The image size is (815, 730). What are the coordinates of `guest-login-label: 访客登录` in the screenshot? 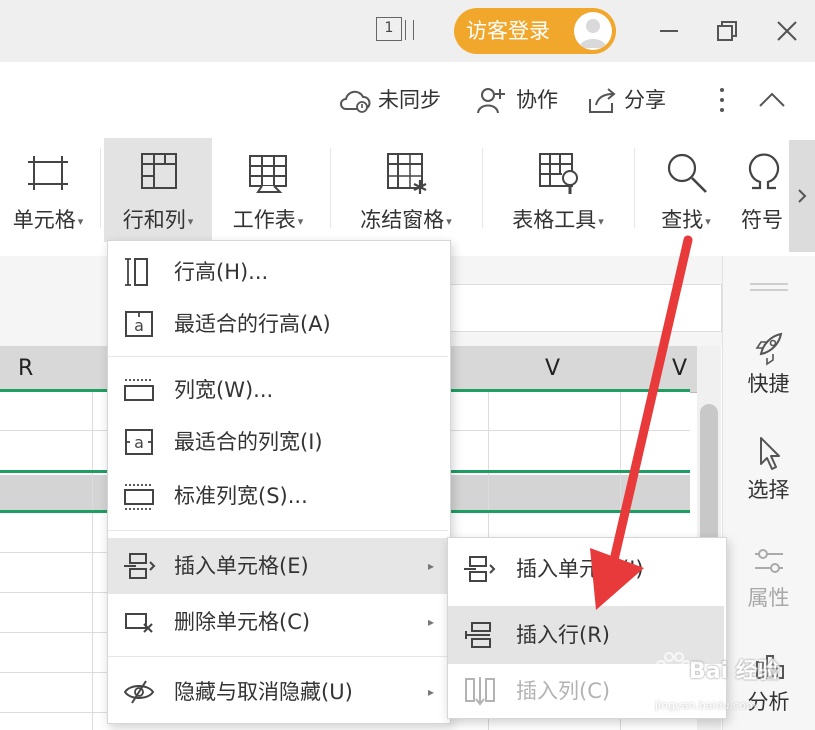 It's located at (508, 31).